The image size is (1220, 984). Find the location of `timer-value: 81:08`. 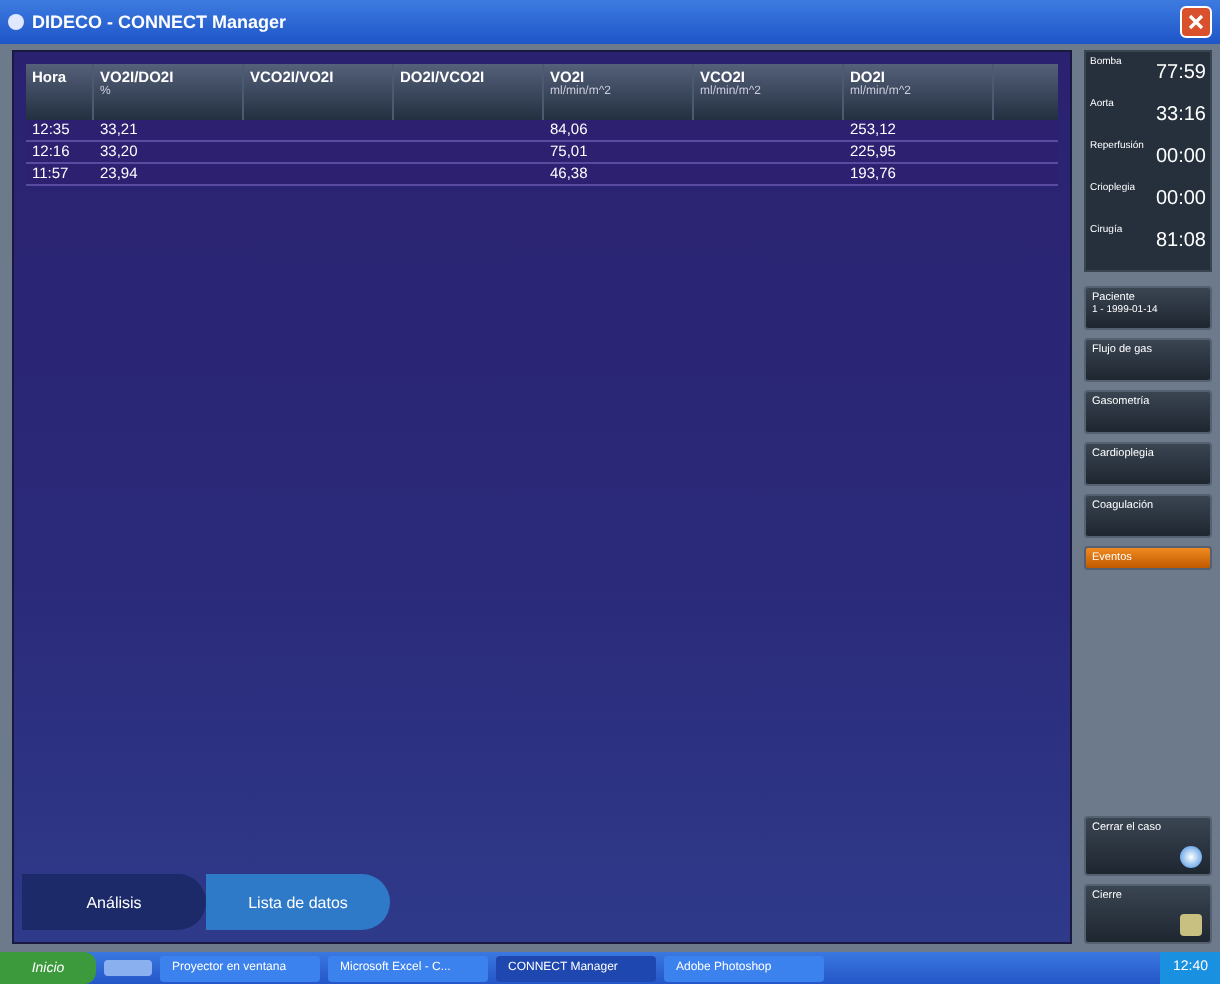

timer-value: 81:08 is located at coordinates (1179, 241).